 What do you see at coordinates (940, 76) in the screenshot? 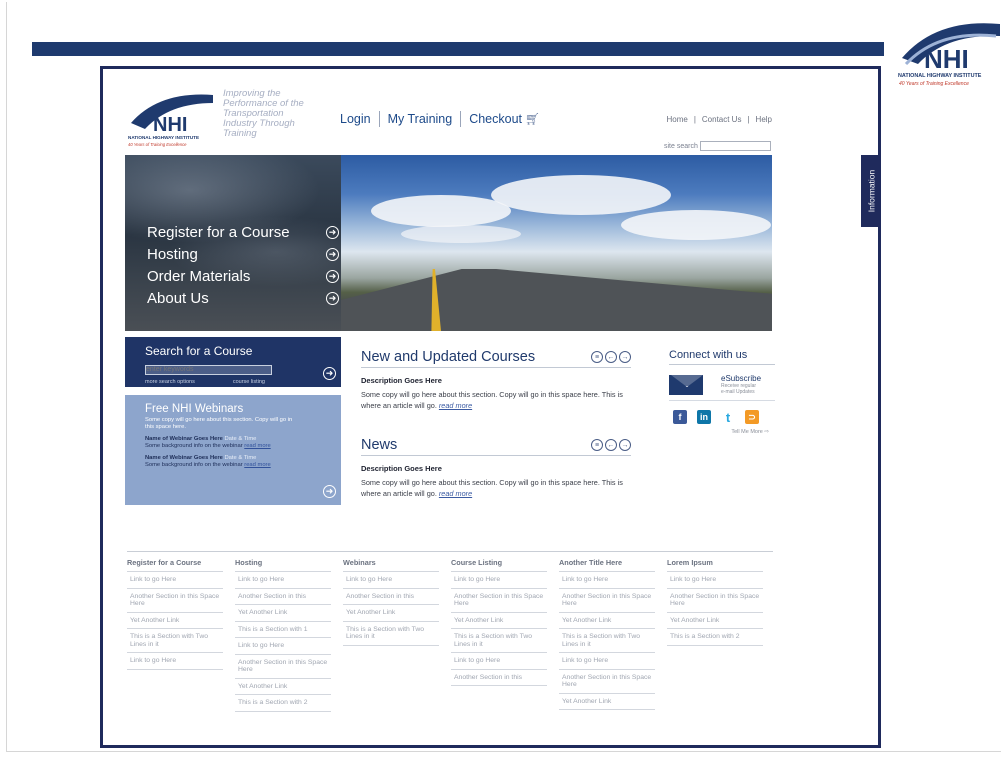
I see `svg-text: NATIONAL HIGHWAY INSTITUTE` at bounding box center [940, 76].